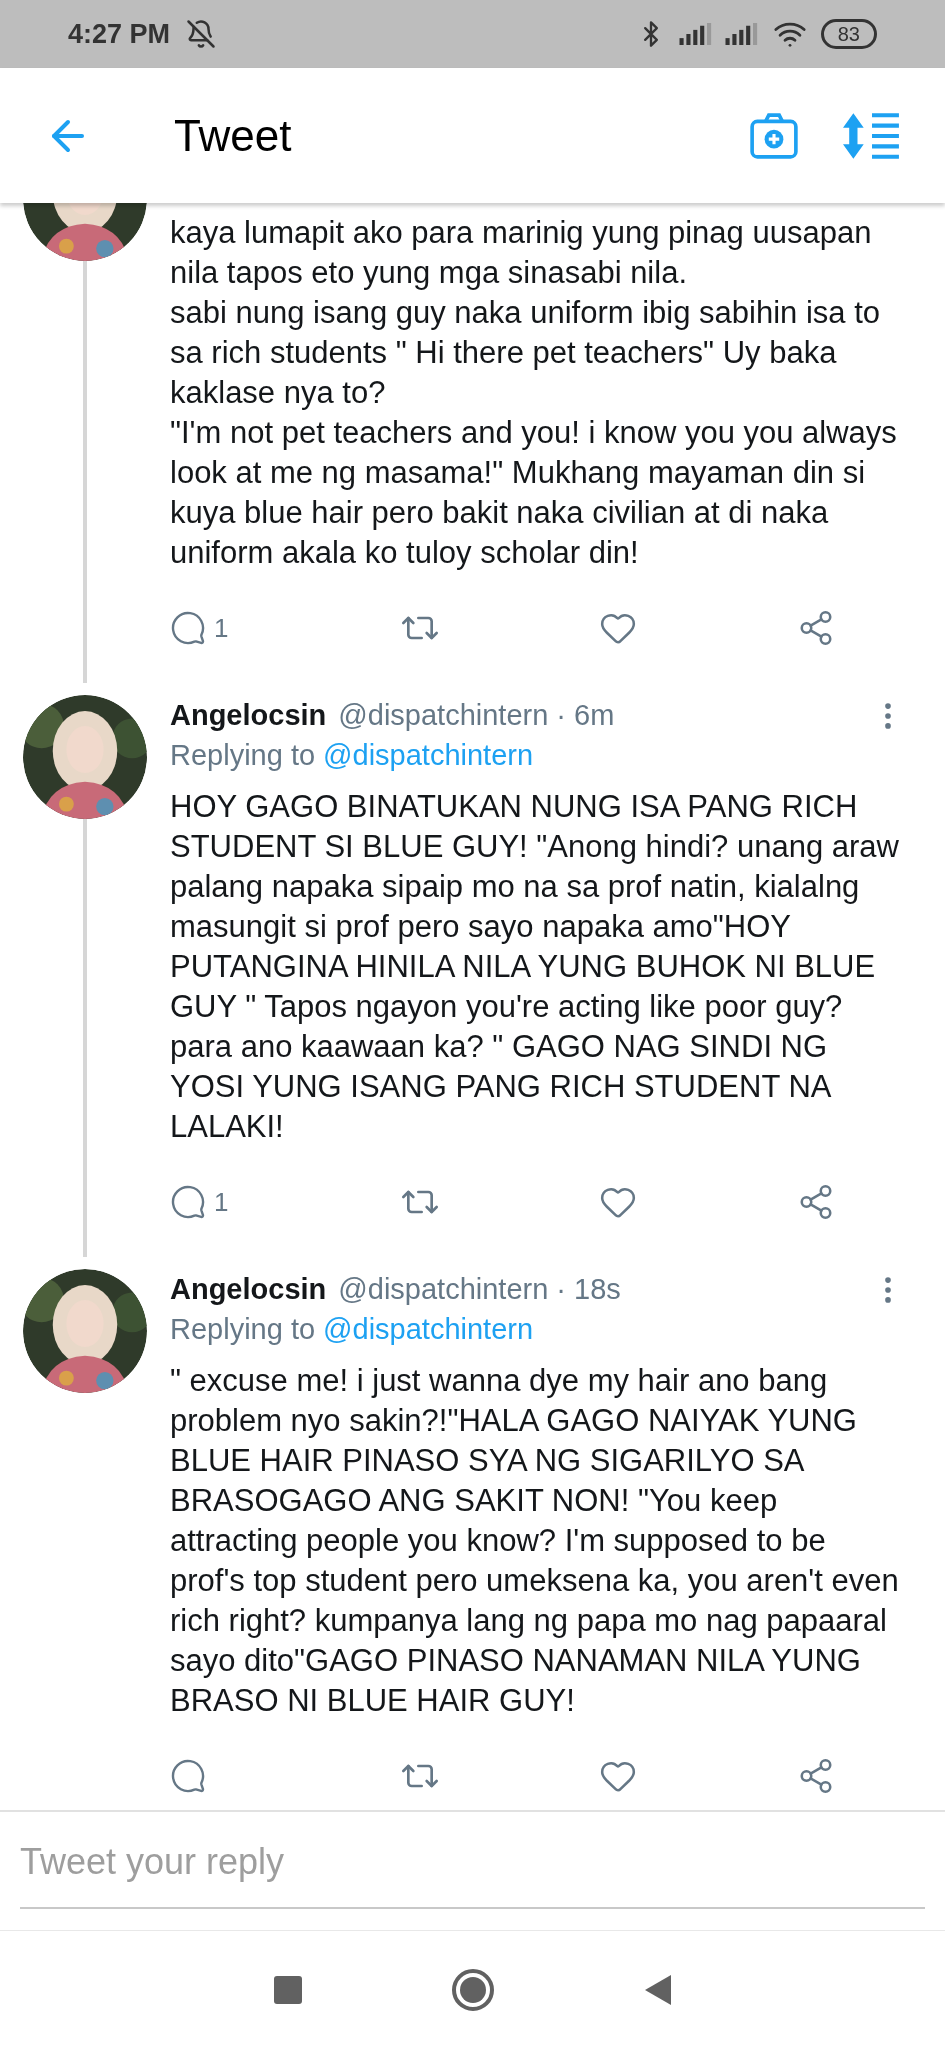 The image size is (945, 2048). Describe the element at coordinates (848, 34) in the screenshot. I see `battery-indicator: 83` at that location.